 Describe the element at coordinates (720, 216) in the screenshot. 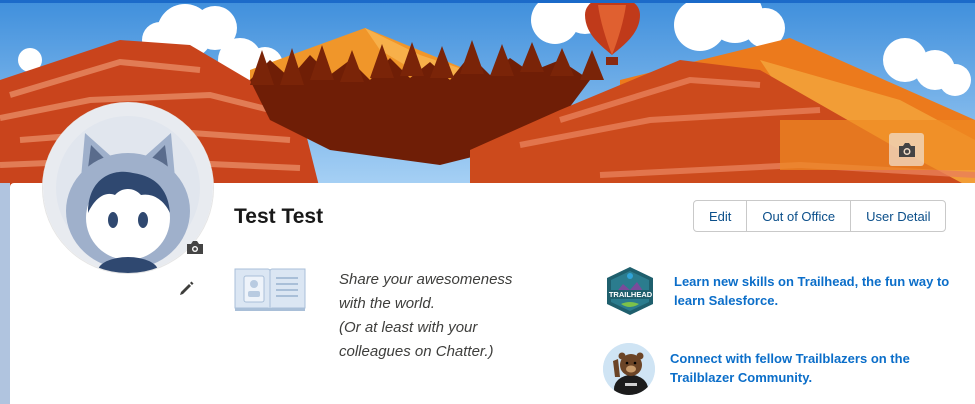

I see `edit-button: Edit` at that location.